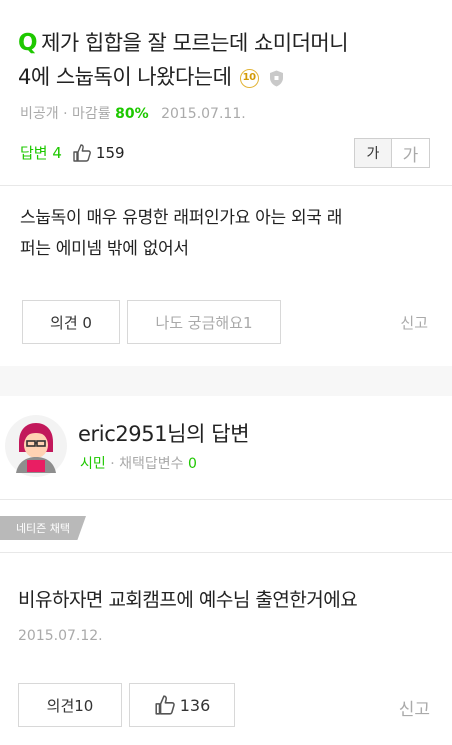 The height and width of the screenshot is (745, 452). Describe the element at coordinates (71, 322) in the screenshot. I see `question-opinion-button: 의견 0` at that location.